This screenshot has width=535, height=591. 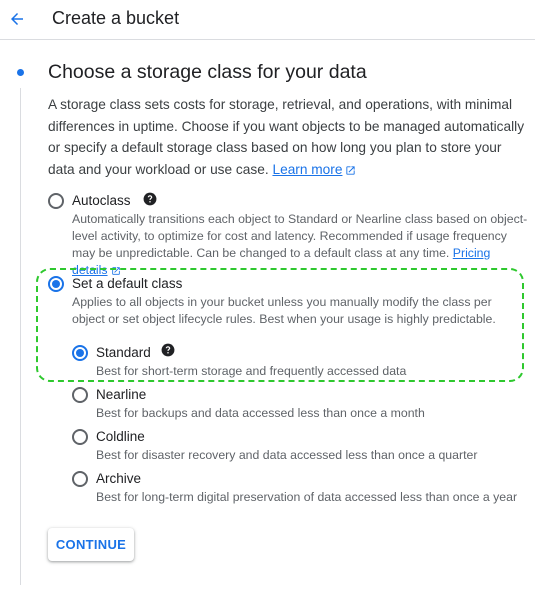 What do you see at coordinates (207, 72) in the screenshot?
I see `section-title: Choose a storage class for your data` at bounding box center [207, 72].